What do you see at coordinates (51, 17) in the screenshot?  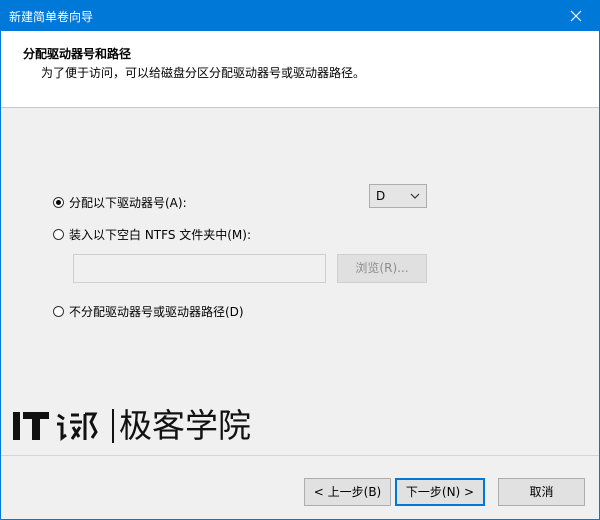 I see `window-title: 新建简单卷向导` at bounding box center [51, 17].